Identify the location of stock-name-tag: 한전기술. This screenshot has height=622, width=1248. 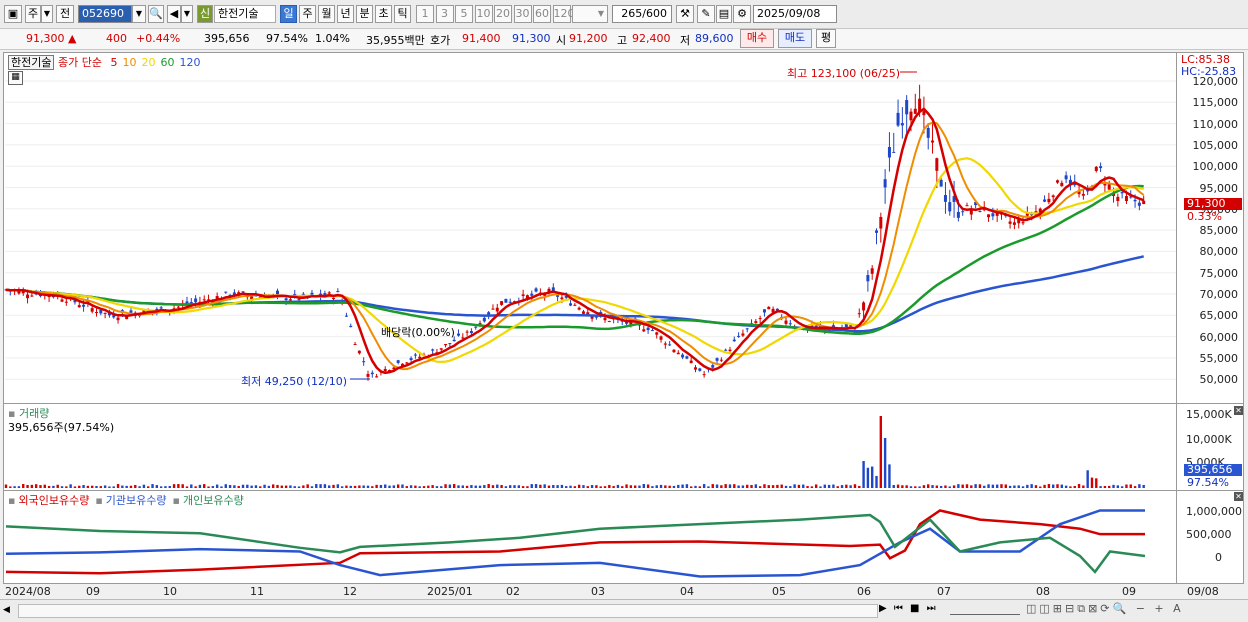
(31, 62).